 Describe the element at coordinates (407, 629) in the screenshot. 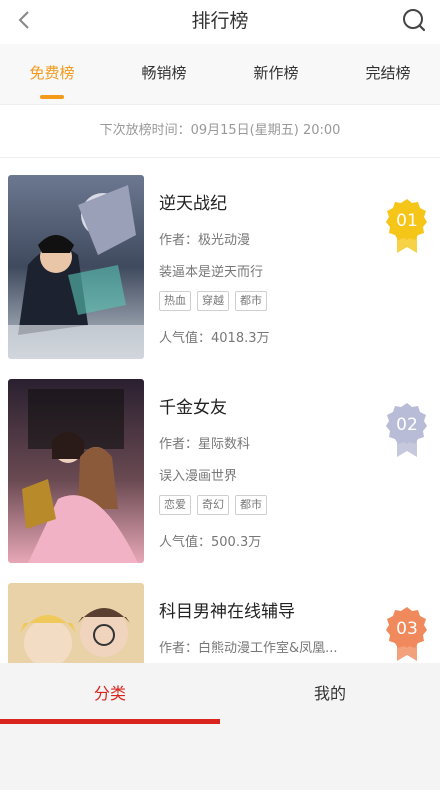

I see `rank-number: 03` at that location.